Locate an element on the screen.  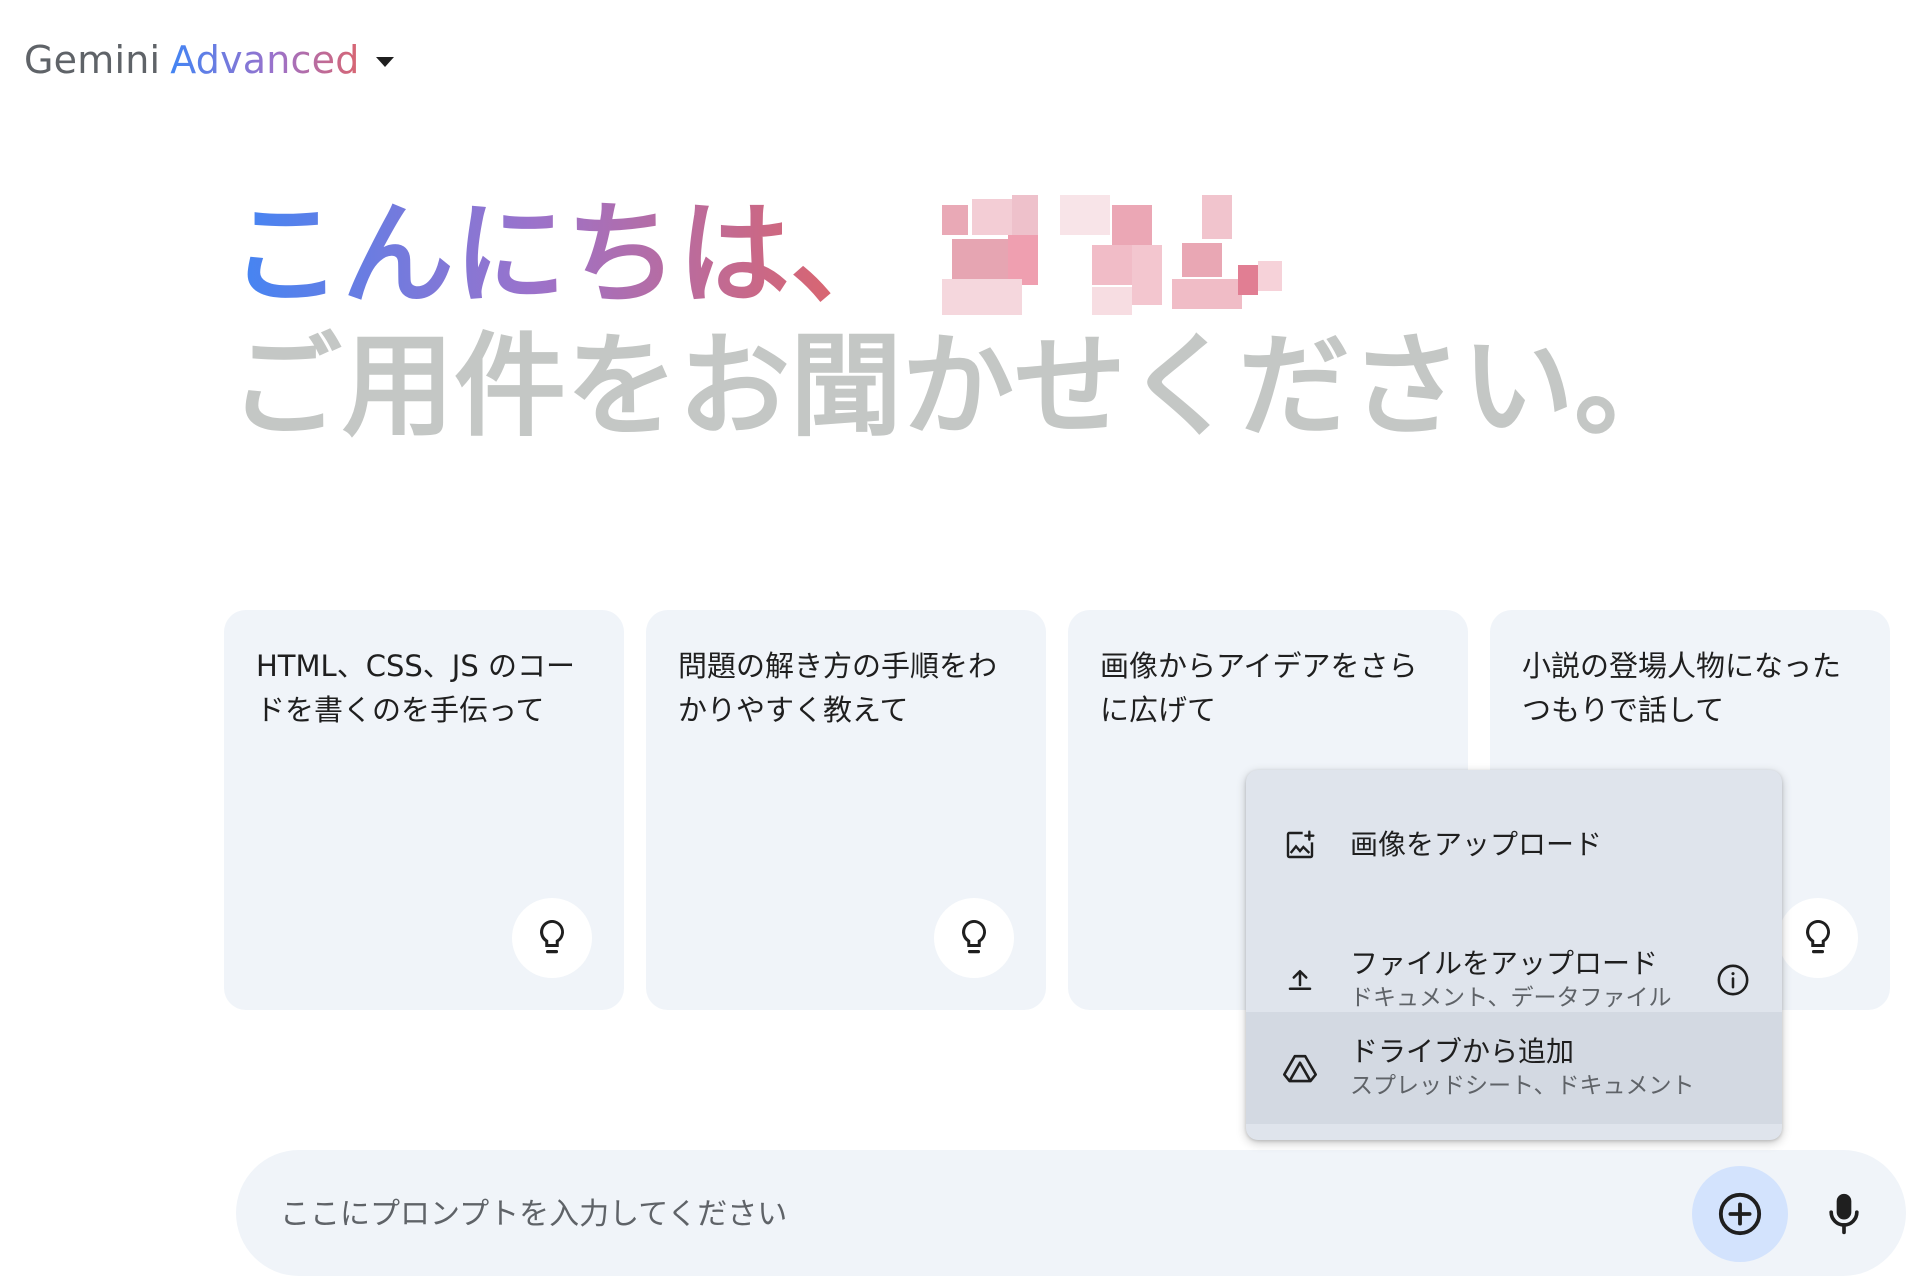
image-upload-icon is located at coordinates (1300, 845).